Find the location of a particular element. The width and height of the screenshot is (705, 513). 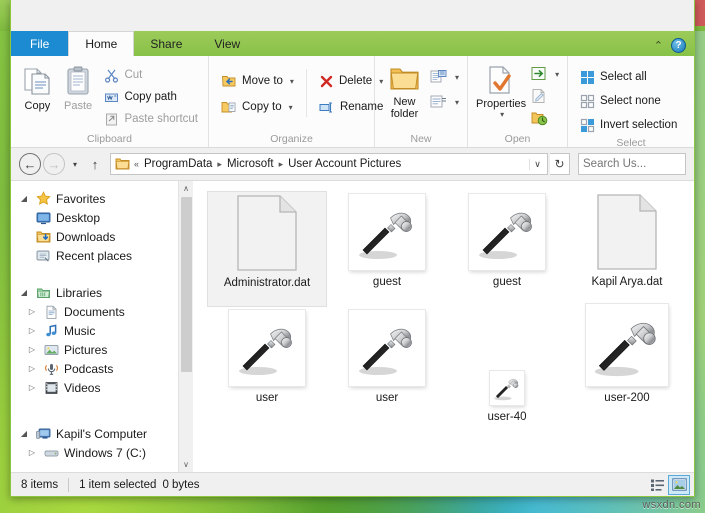

sidebar-label-desktop: Desktop is located at coordinates (78, 217).